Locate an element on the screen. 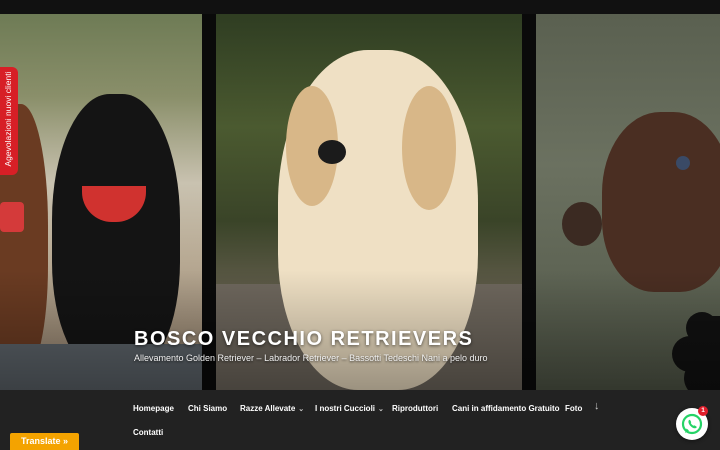 The width and height of the screenshot is (720, 450). nav-item-riproduttori: Riproduttori is located at coordinates (415, 408).